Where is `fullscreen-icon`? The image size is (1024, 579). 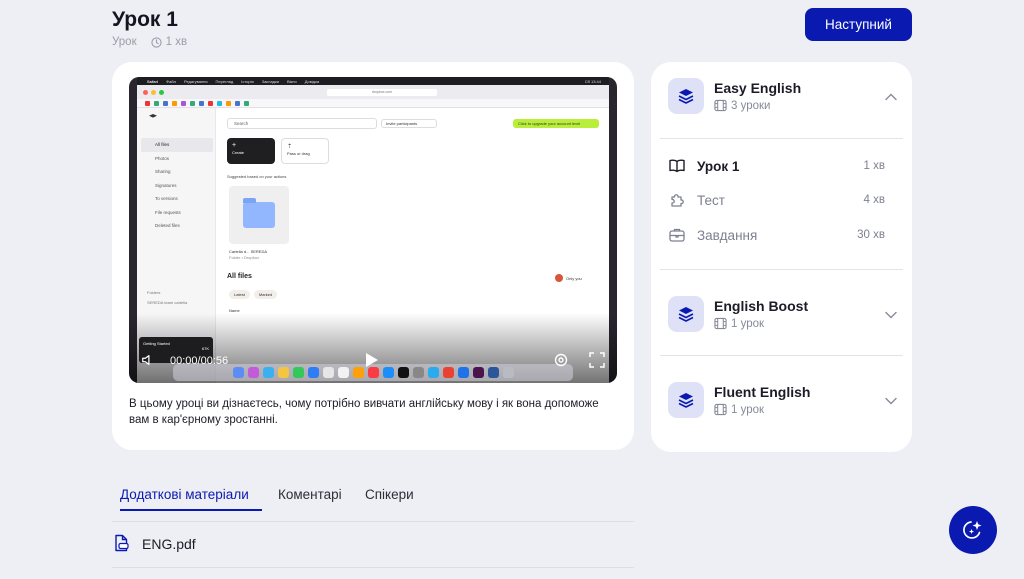 fullscreen-icon is located at coordinates (597, 360).